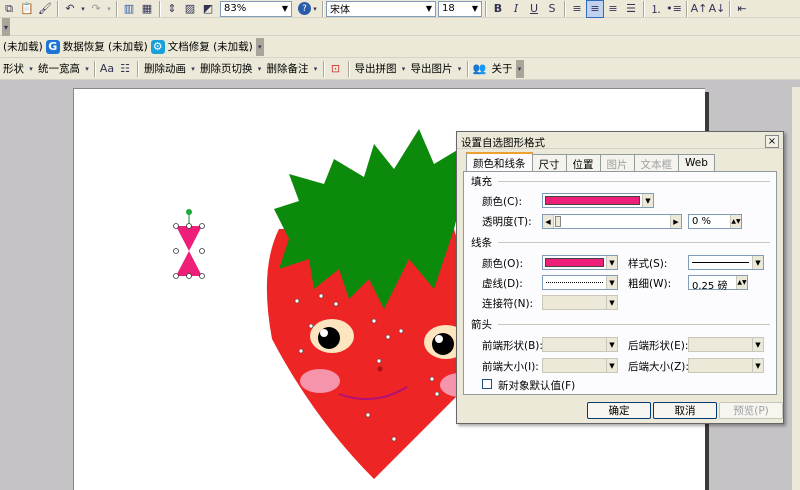  What do you see at coordinates (656, 9) in the screenshot?
I see `numbering-icon: ⒈` at bounding box center [656, 9].